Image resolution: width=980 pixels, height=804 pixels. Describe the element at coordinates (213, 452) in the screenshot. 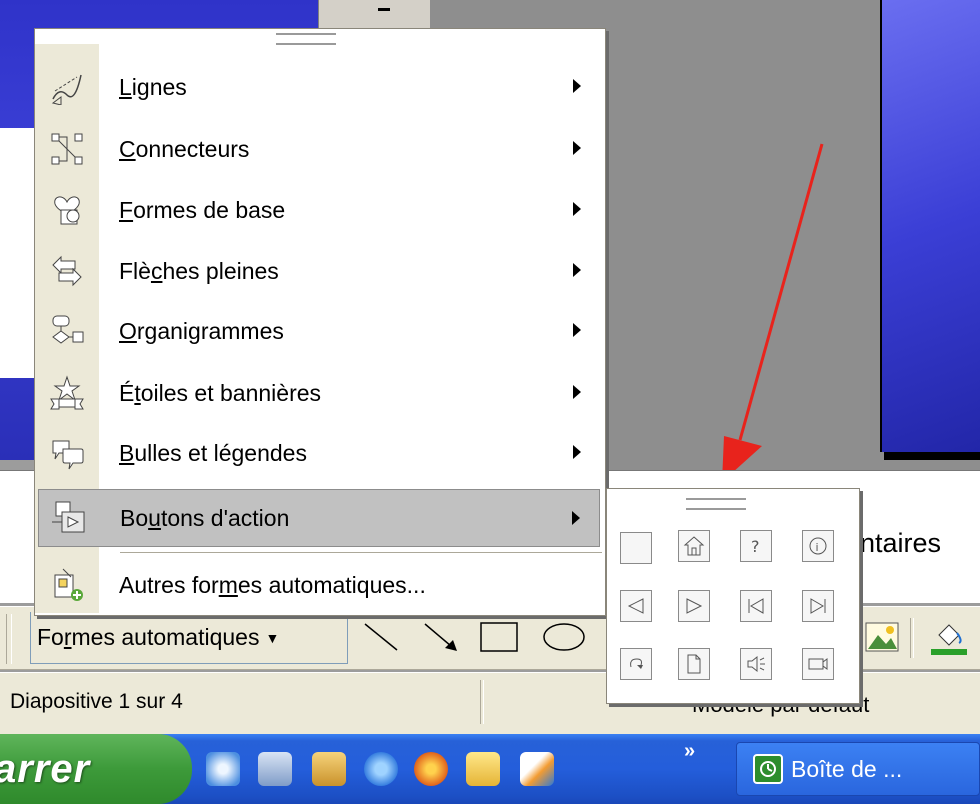

I see `menu-item-label: Bulles et légendes` at that location.